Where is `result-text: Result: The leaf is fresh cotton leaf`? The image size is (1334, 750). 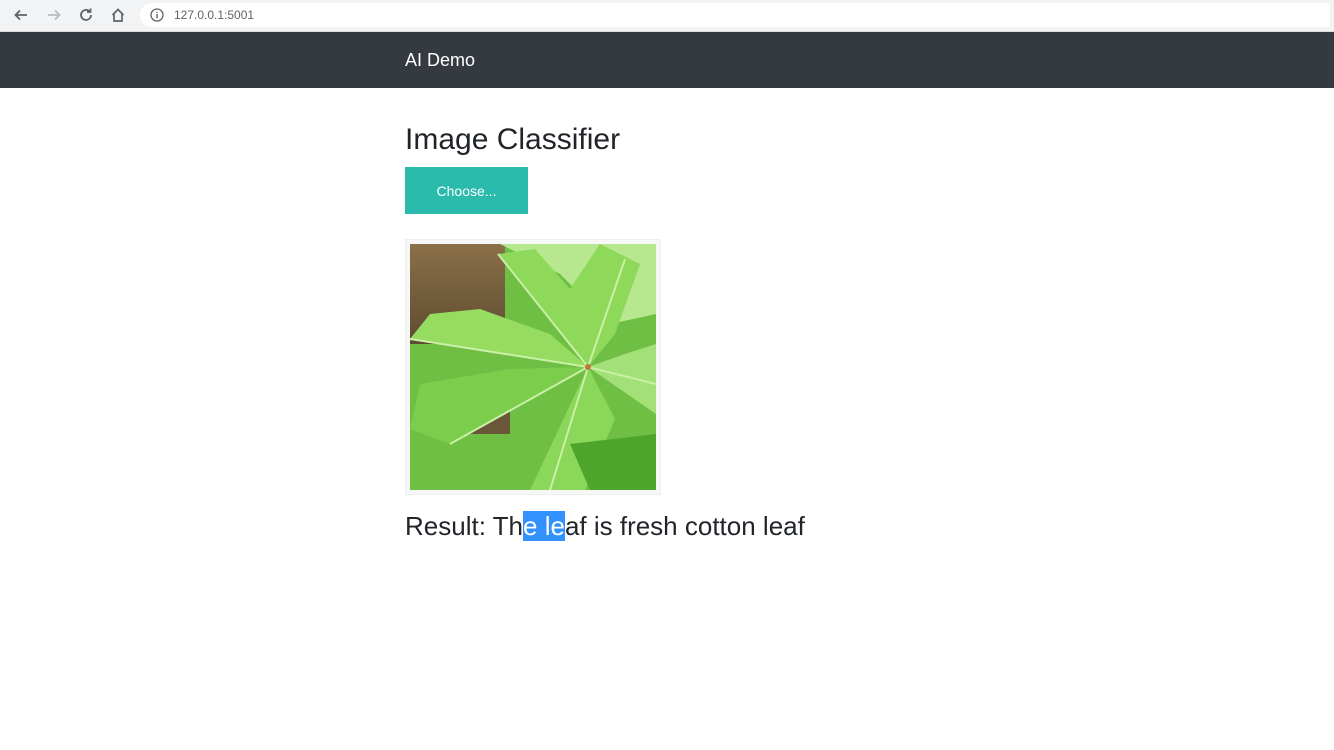 result-text: Result: The leaf is fresh cotton leaf is located at coordinates (605, 526).